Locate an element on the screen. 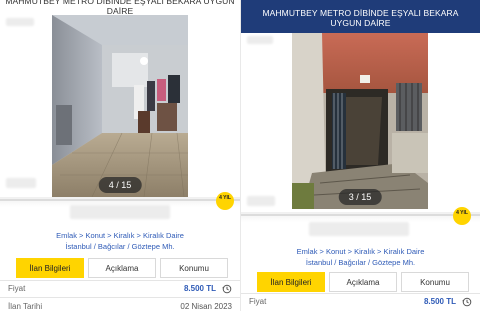  photo-counter: 3 / 15 is located at coordinates (360, 197).